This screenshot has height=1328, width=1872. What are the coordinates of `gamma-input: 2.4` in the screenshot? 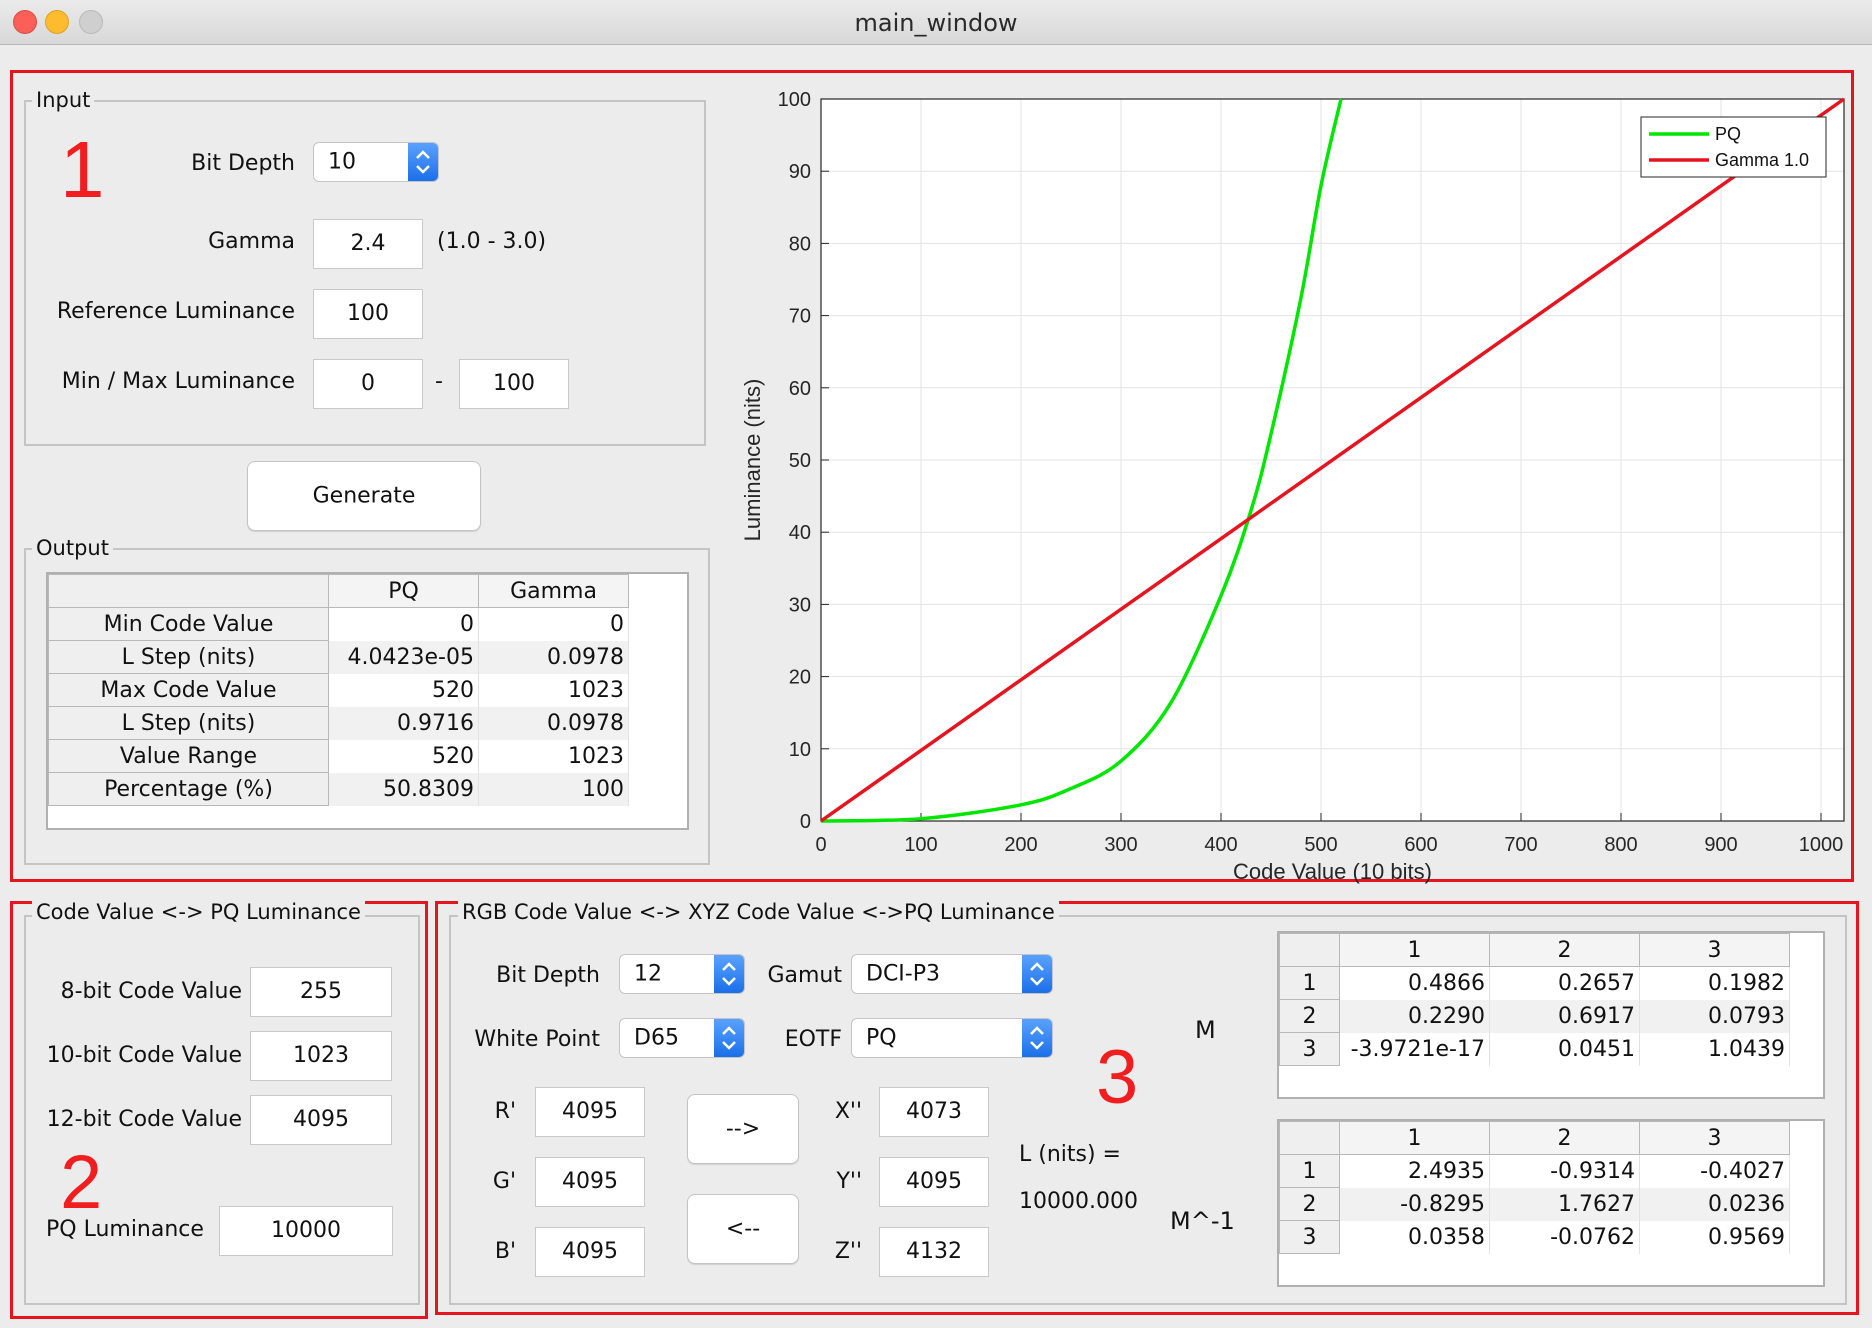 It's located at (368, 244).